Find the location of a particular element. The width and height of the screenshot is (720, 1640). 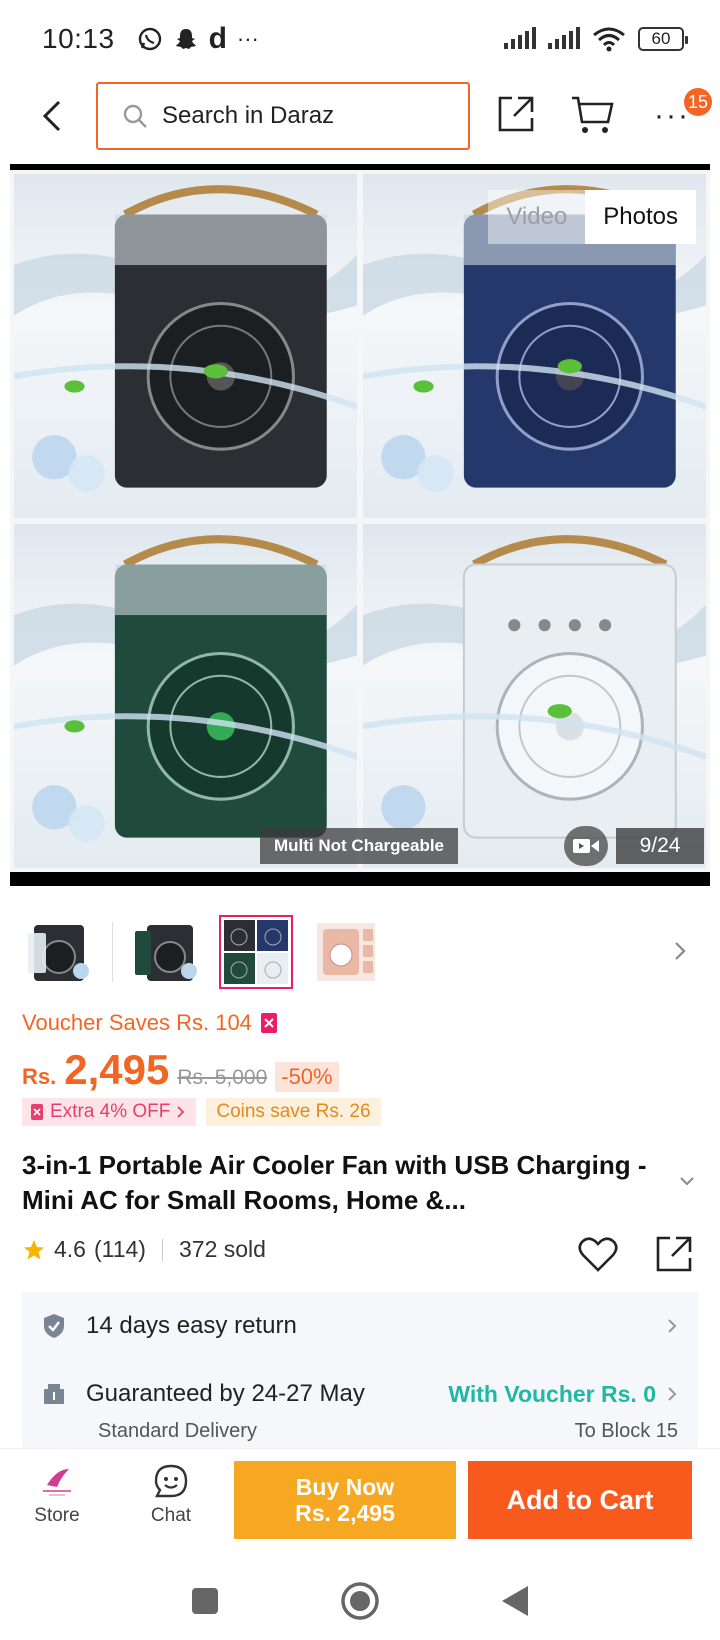

search-input: Search in Daraz is located at coordinates (283, 116).